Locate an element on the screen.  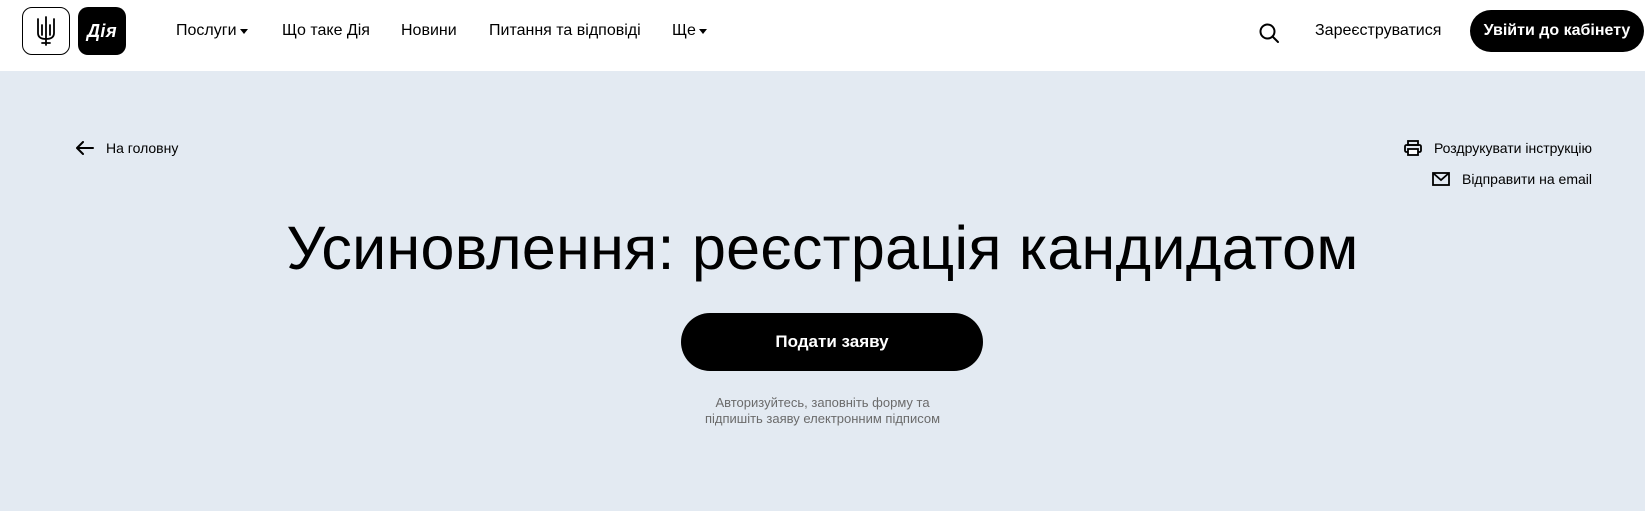
nav-item-label: Ще is located at coordinates (684, 30).